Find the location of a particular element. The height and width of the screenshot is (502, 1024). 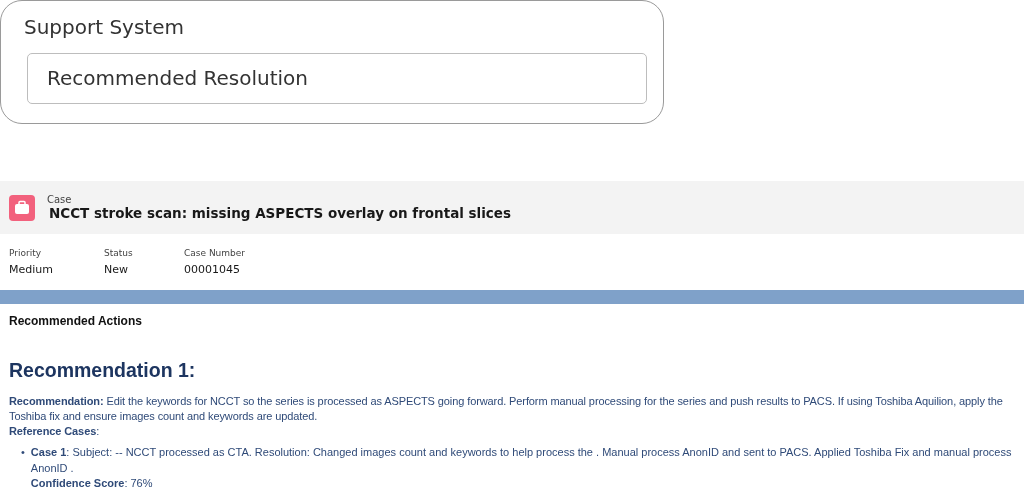

confidence-score: Confidence Score: 76% is located at coordinates (92, 483).